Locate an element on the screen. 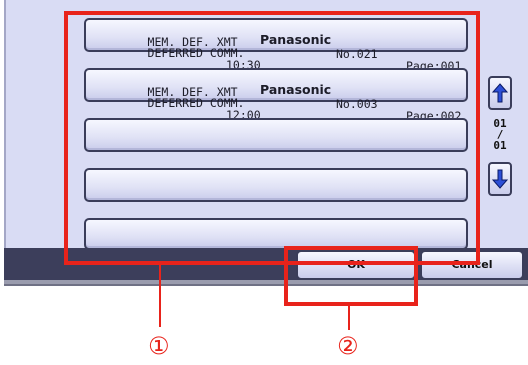  arrow-up-icon is located at coordinates (500, 93).